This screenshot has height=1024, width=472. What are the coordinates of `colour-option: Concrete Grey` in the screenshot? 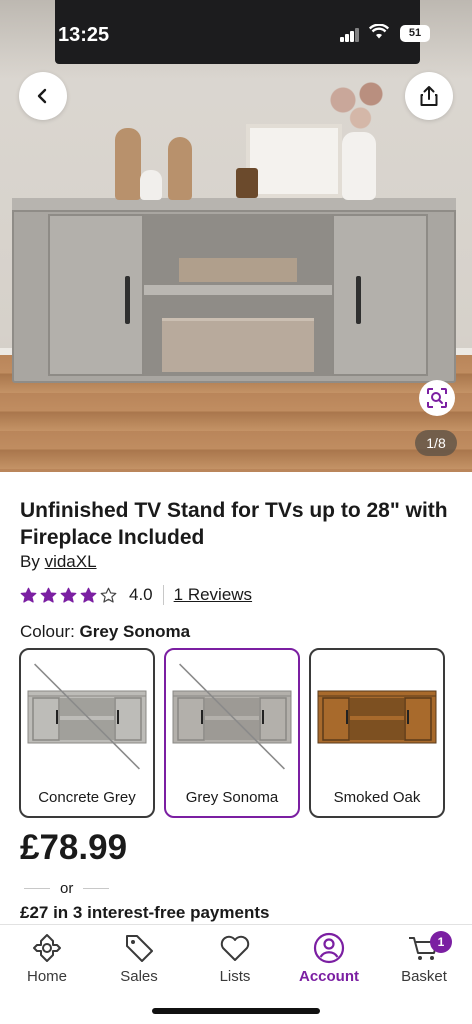 It's located at (87, 733).